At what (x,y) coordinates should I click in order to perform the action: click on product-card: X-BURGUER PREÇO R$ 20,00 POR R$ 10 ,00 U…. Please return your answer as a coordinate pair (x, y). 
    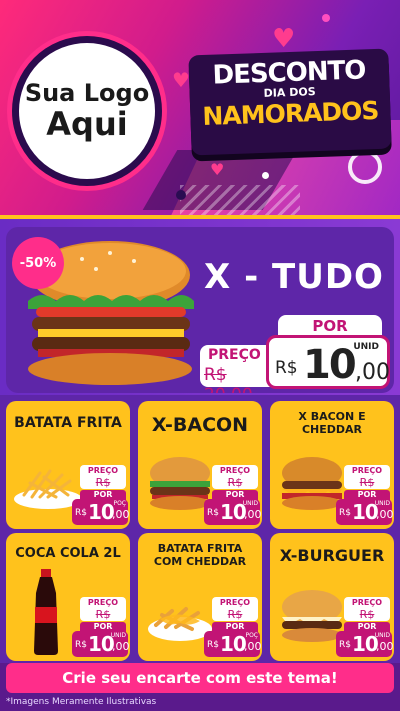
    Looking at the image, I should click on (332, 597).